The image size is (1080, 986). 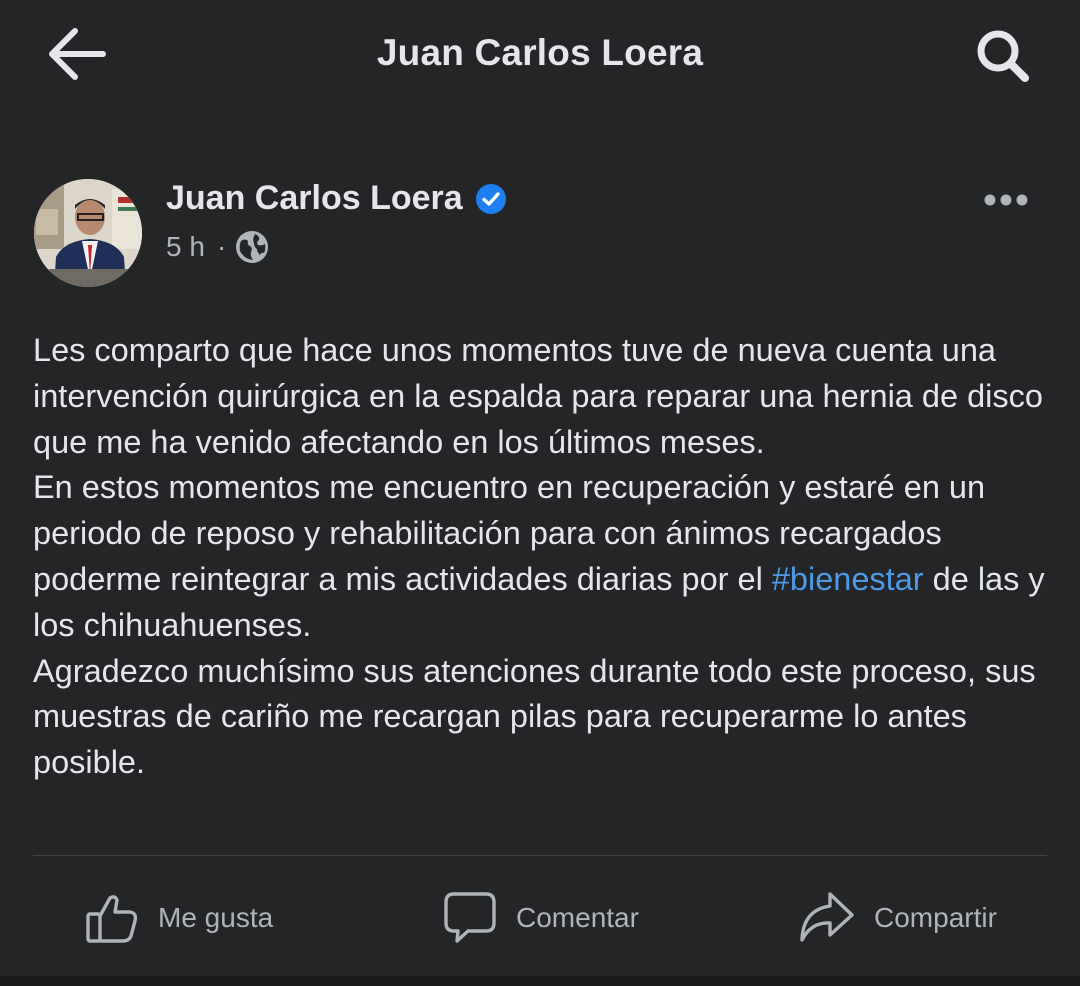 I want to click on divider, so click(x=540, y=855).